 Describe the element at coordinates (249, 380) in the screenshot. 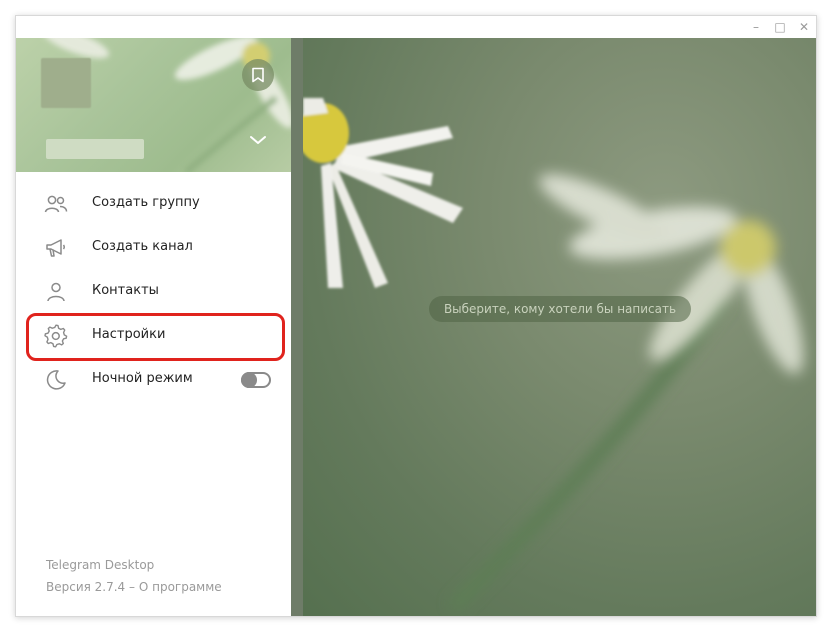

I see `toggle-knob` at that location.